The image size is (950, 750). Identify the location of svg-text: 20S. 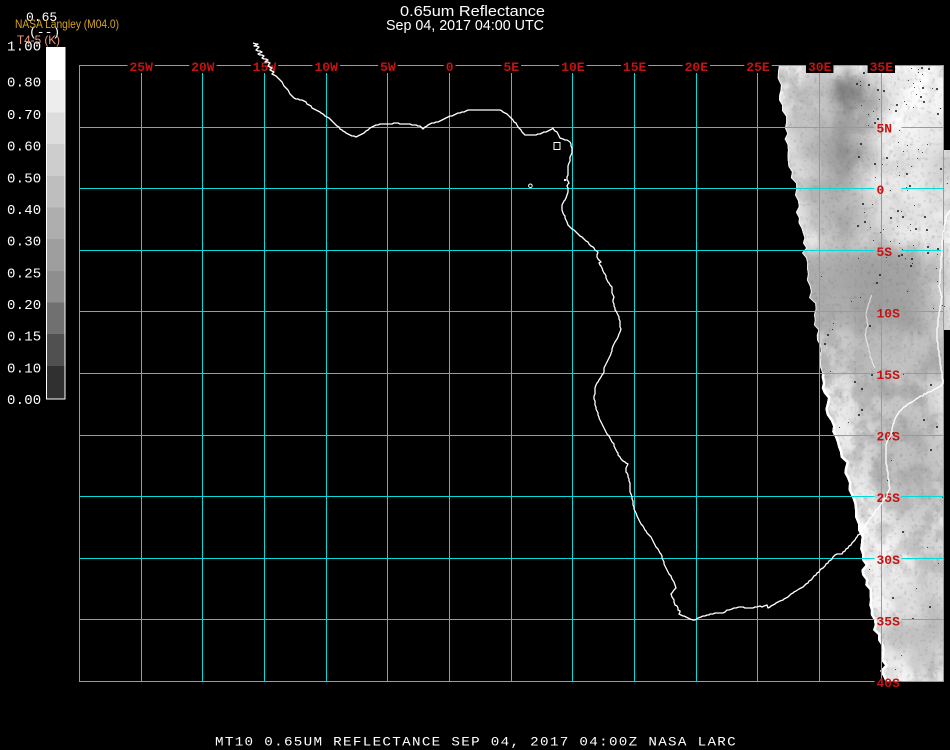
(889, 437).